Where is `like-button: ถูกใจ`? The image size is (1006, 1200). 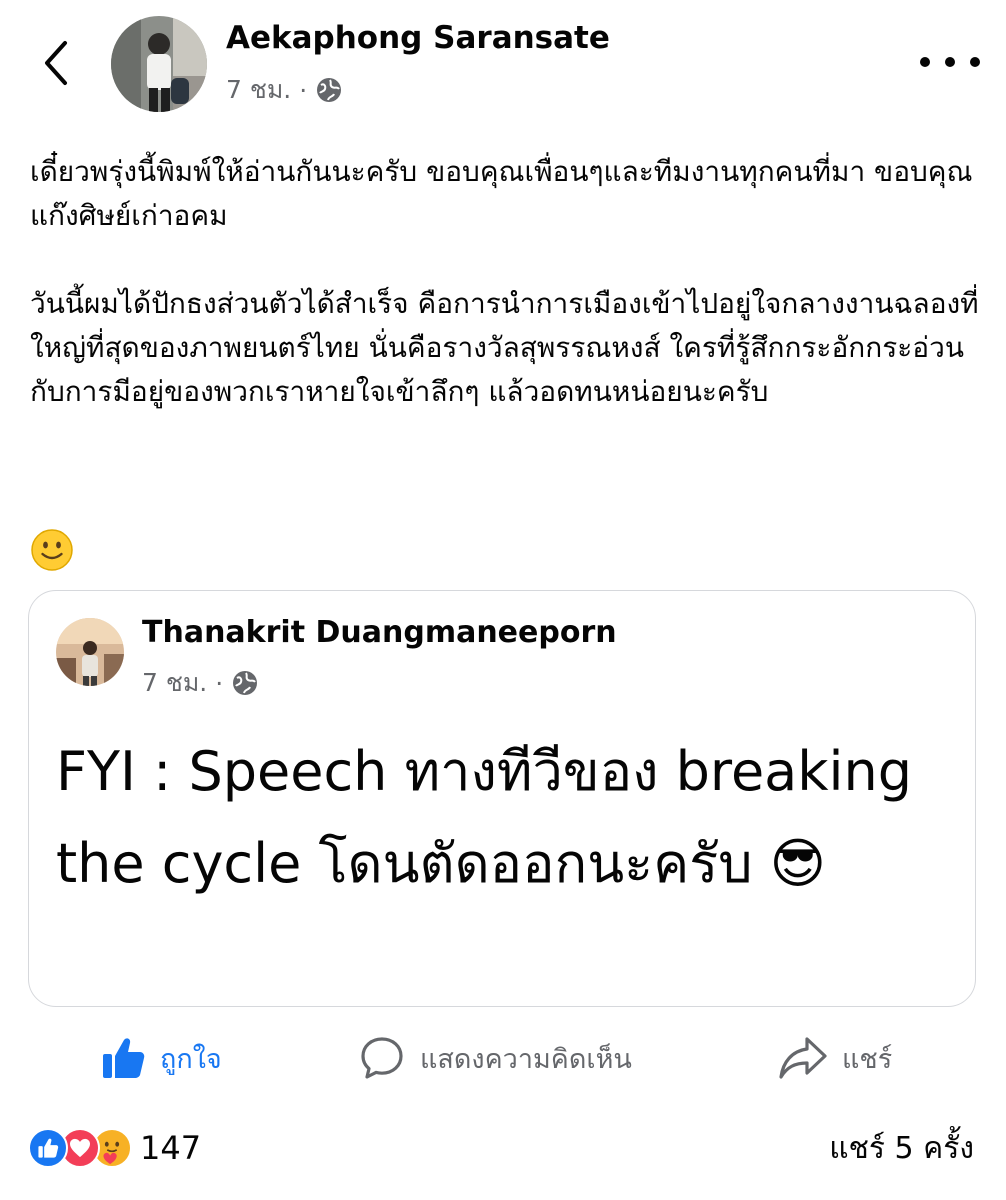
like-button: ถูกใจ is located at coordinates (161, 1058).